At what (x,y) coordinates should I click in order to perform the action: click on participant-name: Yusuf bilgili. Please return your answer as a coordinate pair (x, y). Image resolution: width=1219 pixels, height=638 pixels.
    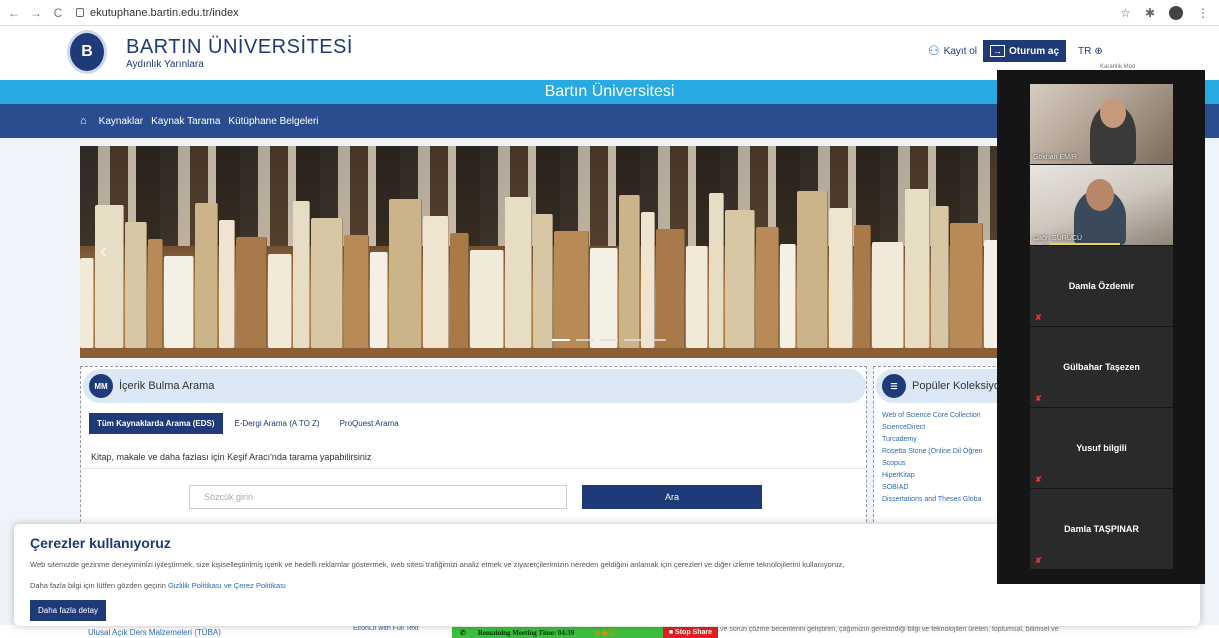
    Looking at the image, I should click on (1101, 448).